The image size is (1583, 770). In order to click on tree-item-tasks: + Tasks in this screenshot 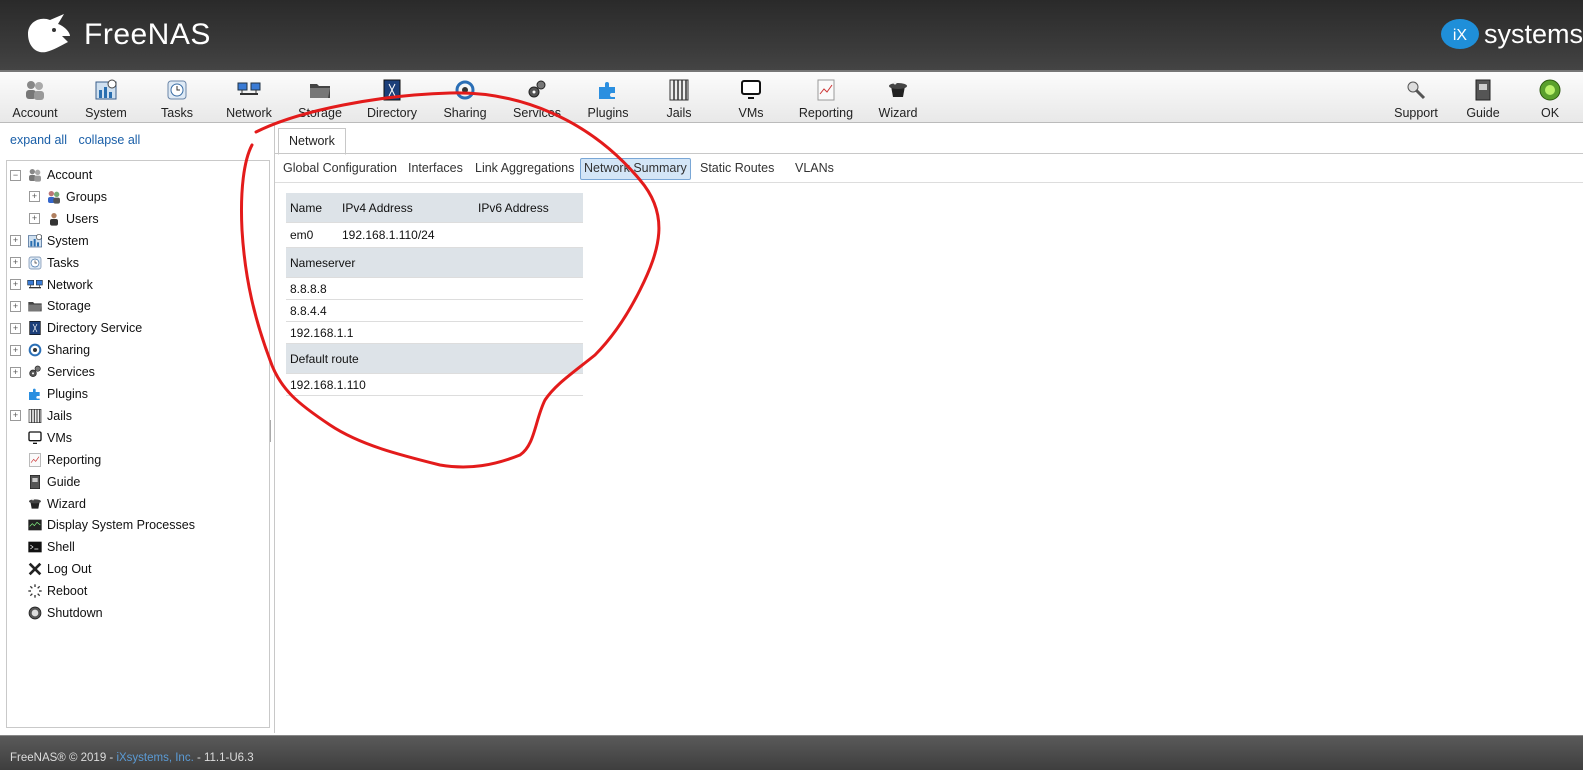, I will do `click(44, 263)`.